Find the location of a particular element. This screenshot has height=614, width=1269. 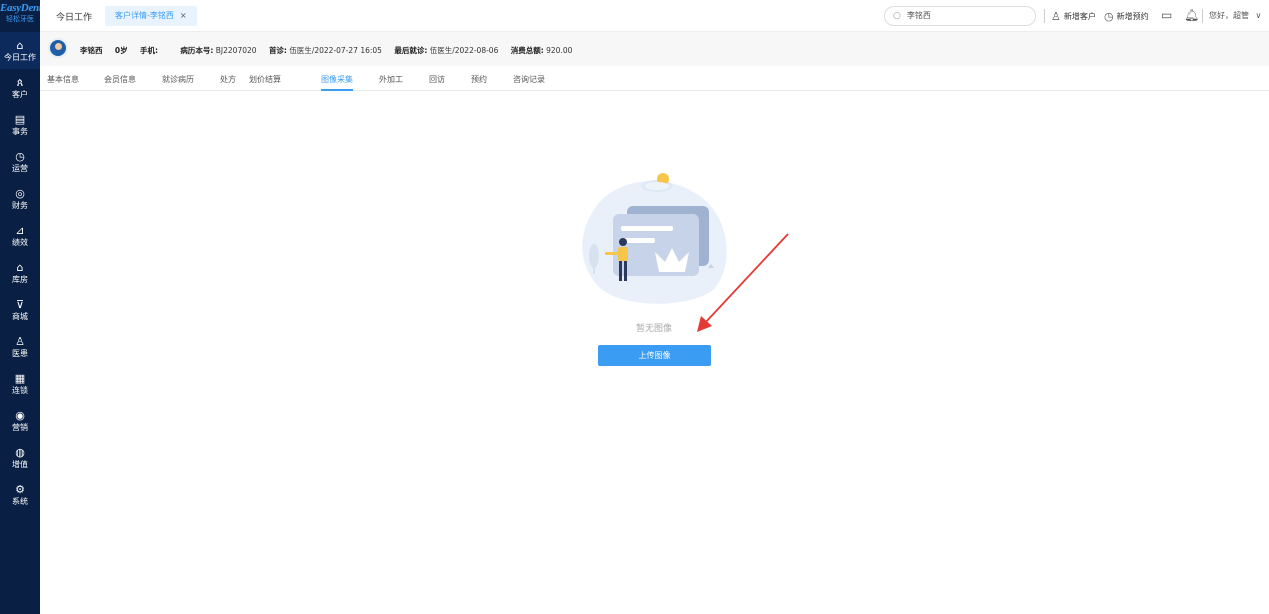

patient-name: 李铭西 is located at coordinates (91, 50).